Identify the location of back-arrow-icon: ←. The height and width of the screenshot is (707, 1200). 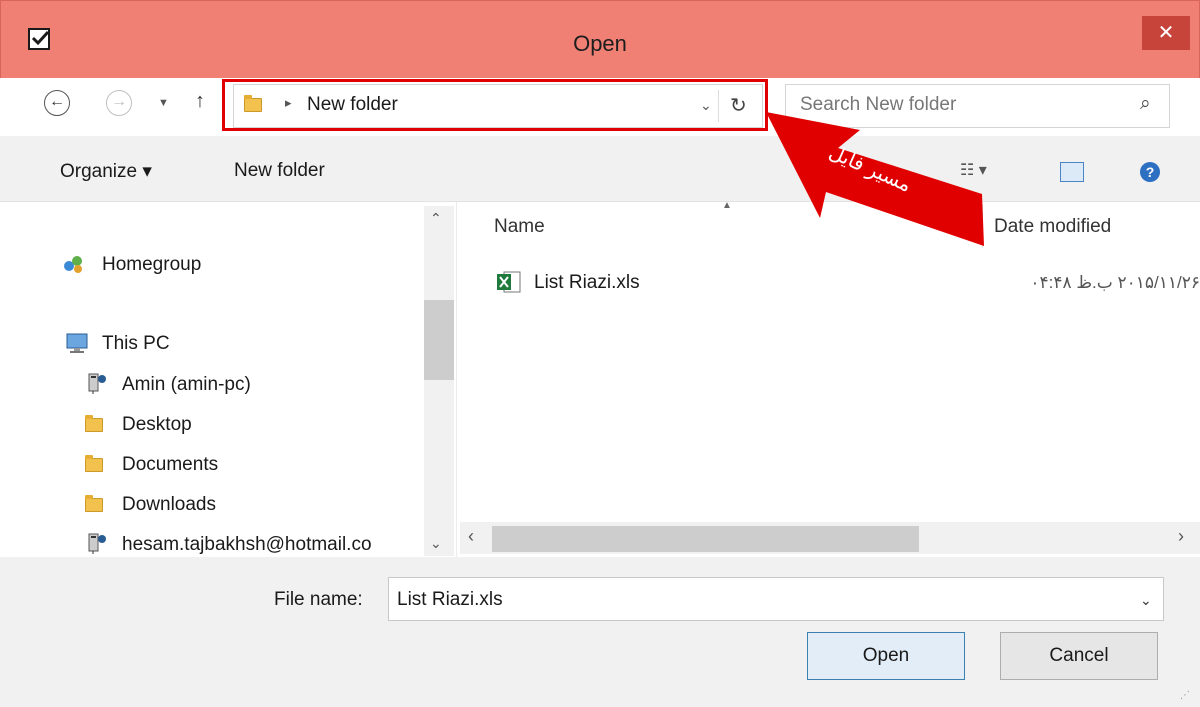
(57, 101).